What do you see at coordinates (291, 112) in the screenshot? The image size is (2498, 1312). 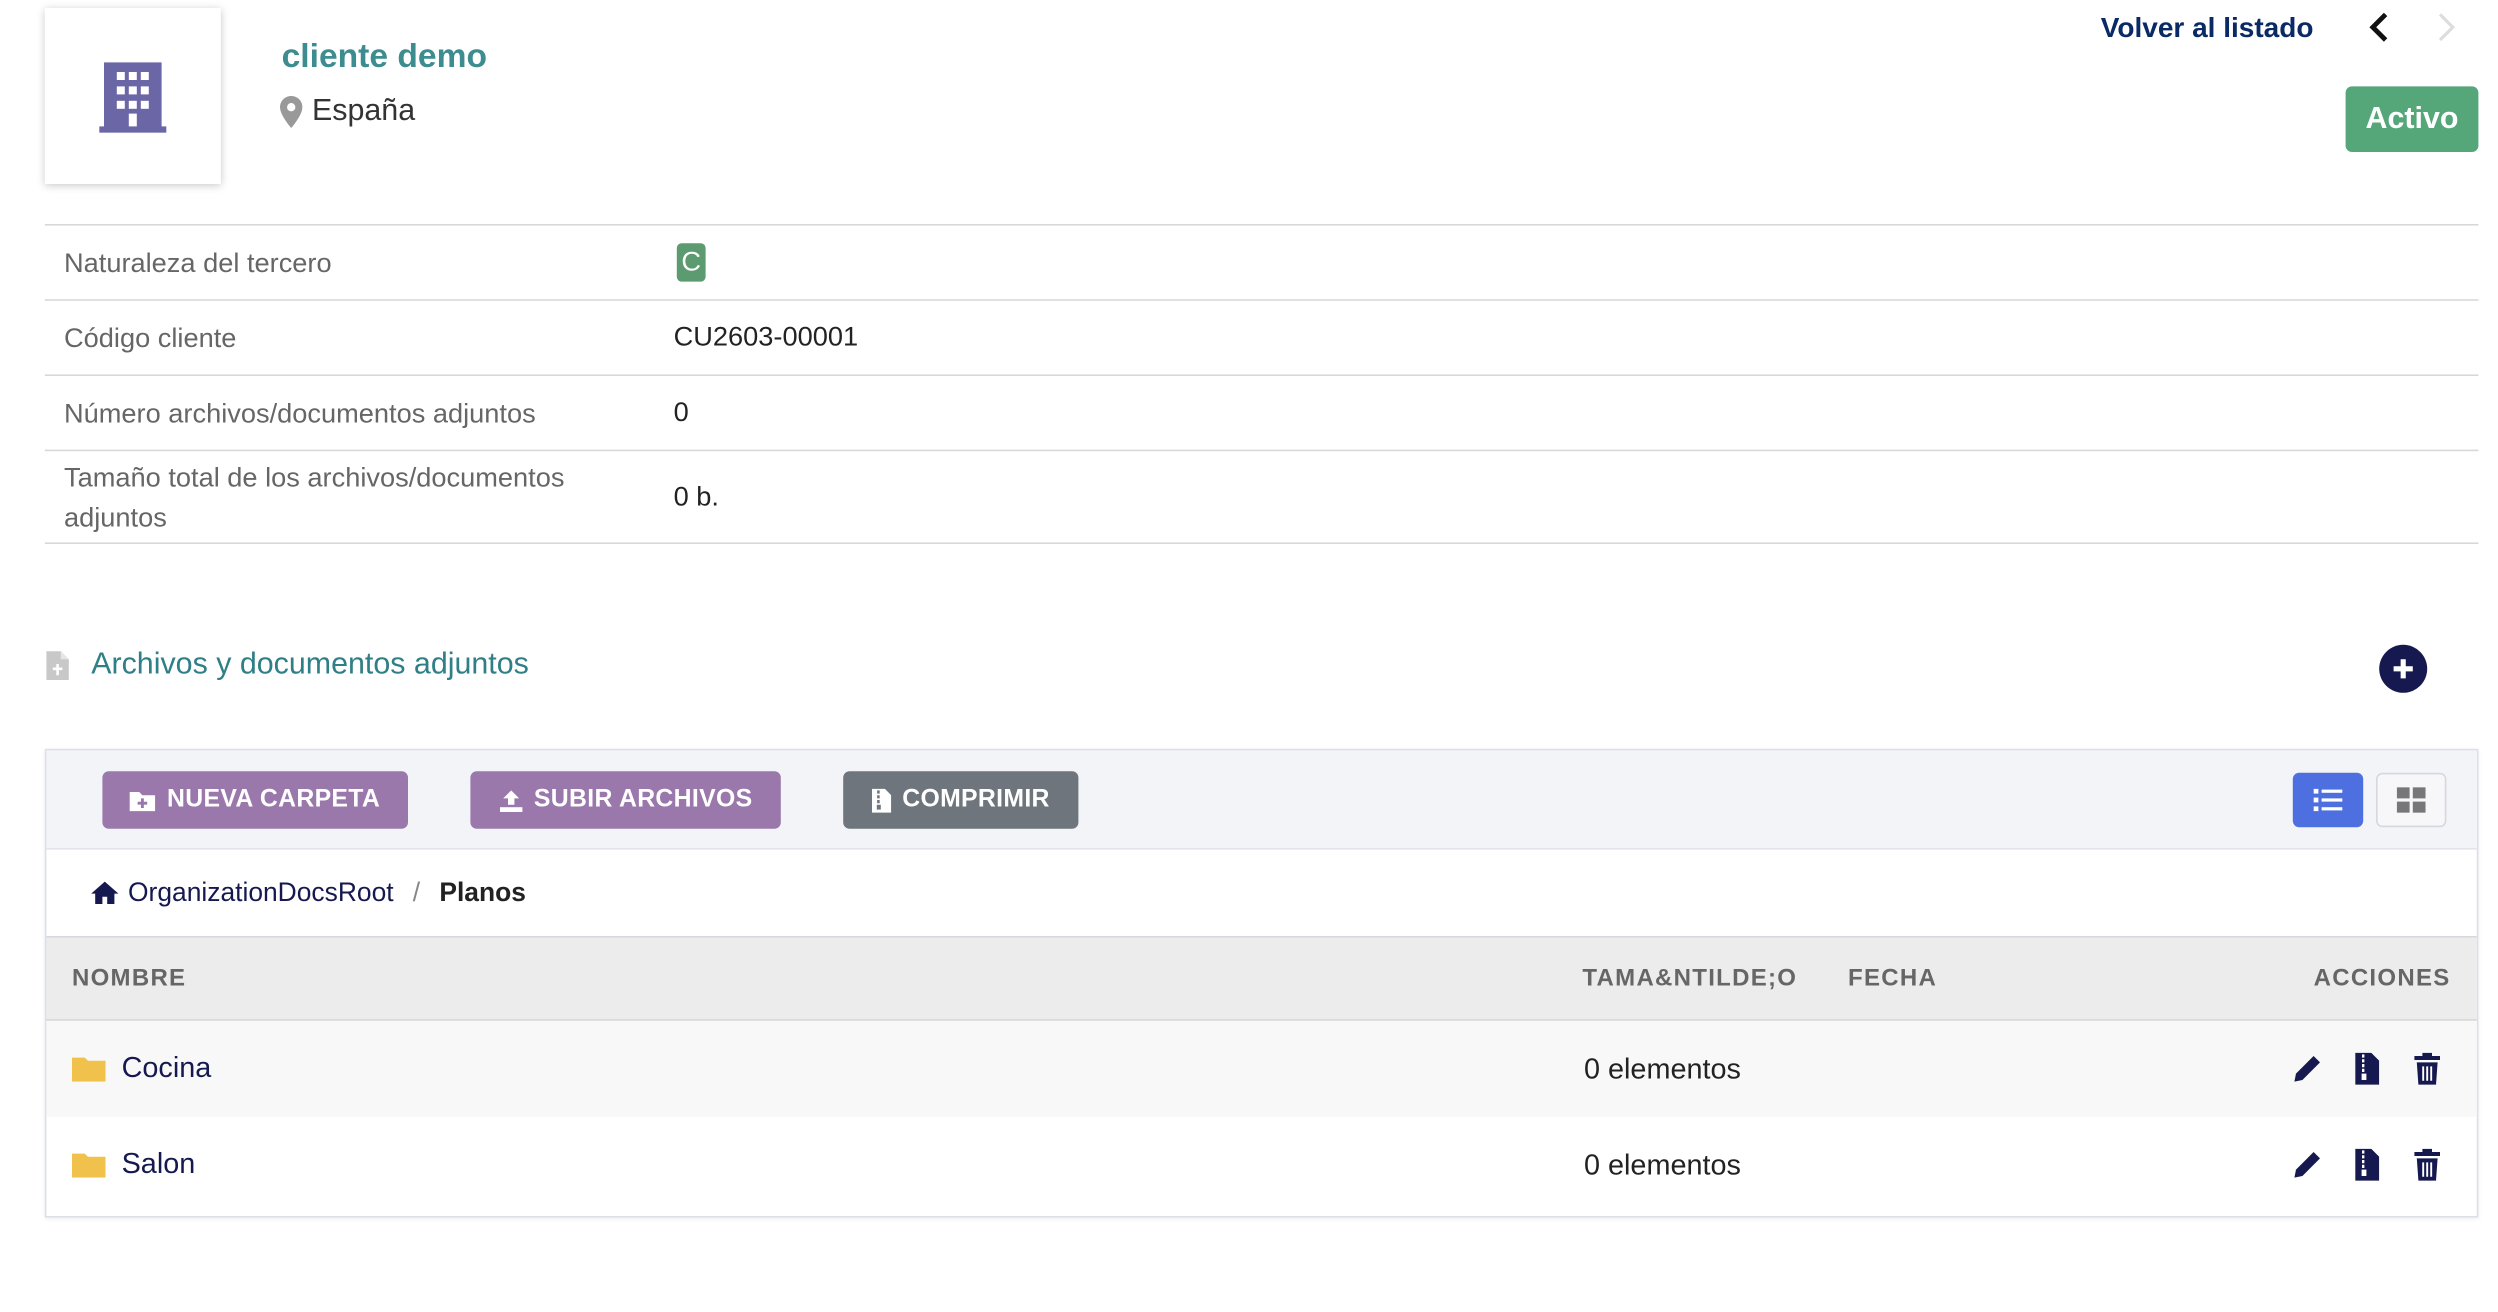 I see `map-pin-icon` at bounding box center [291, 112].